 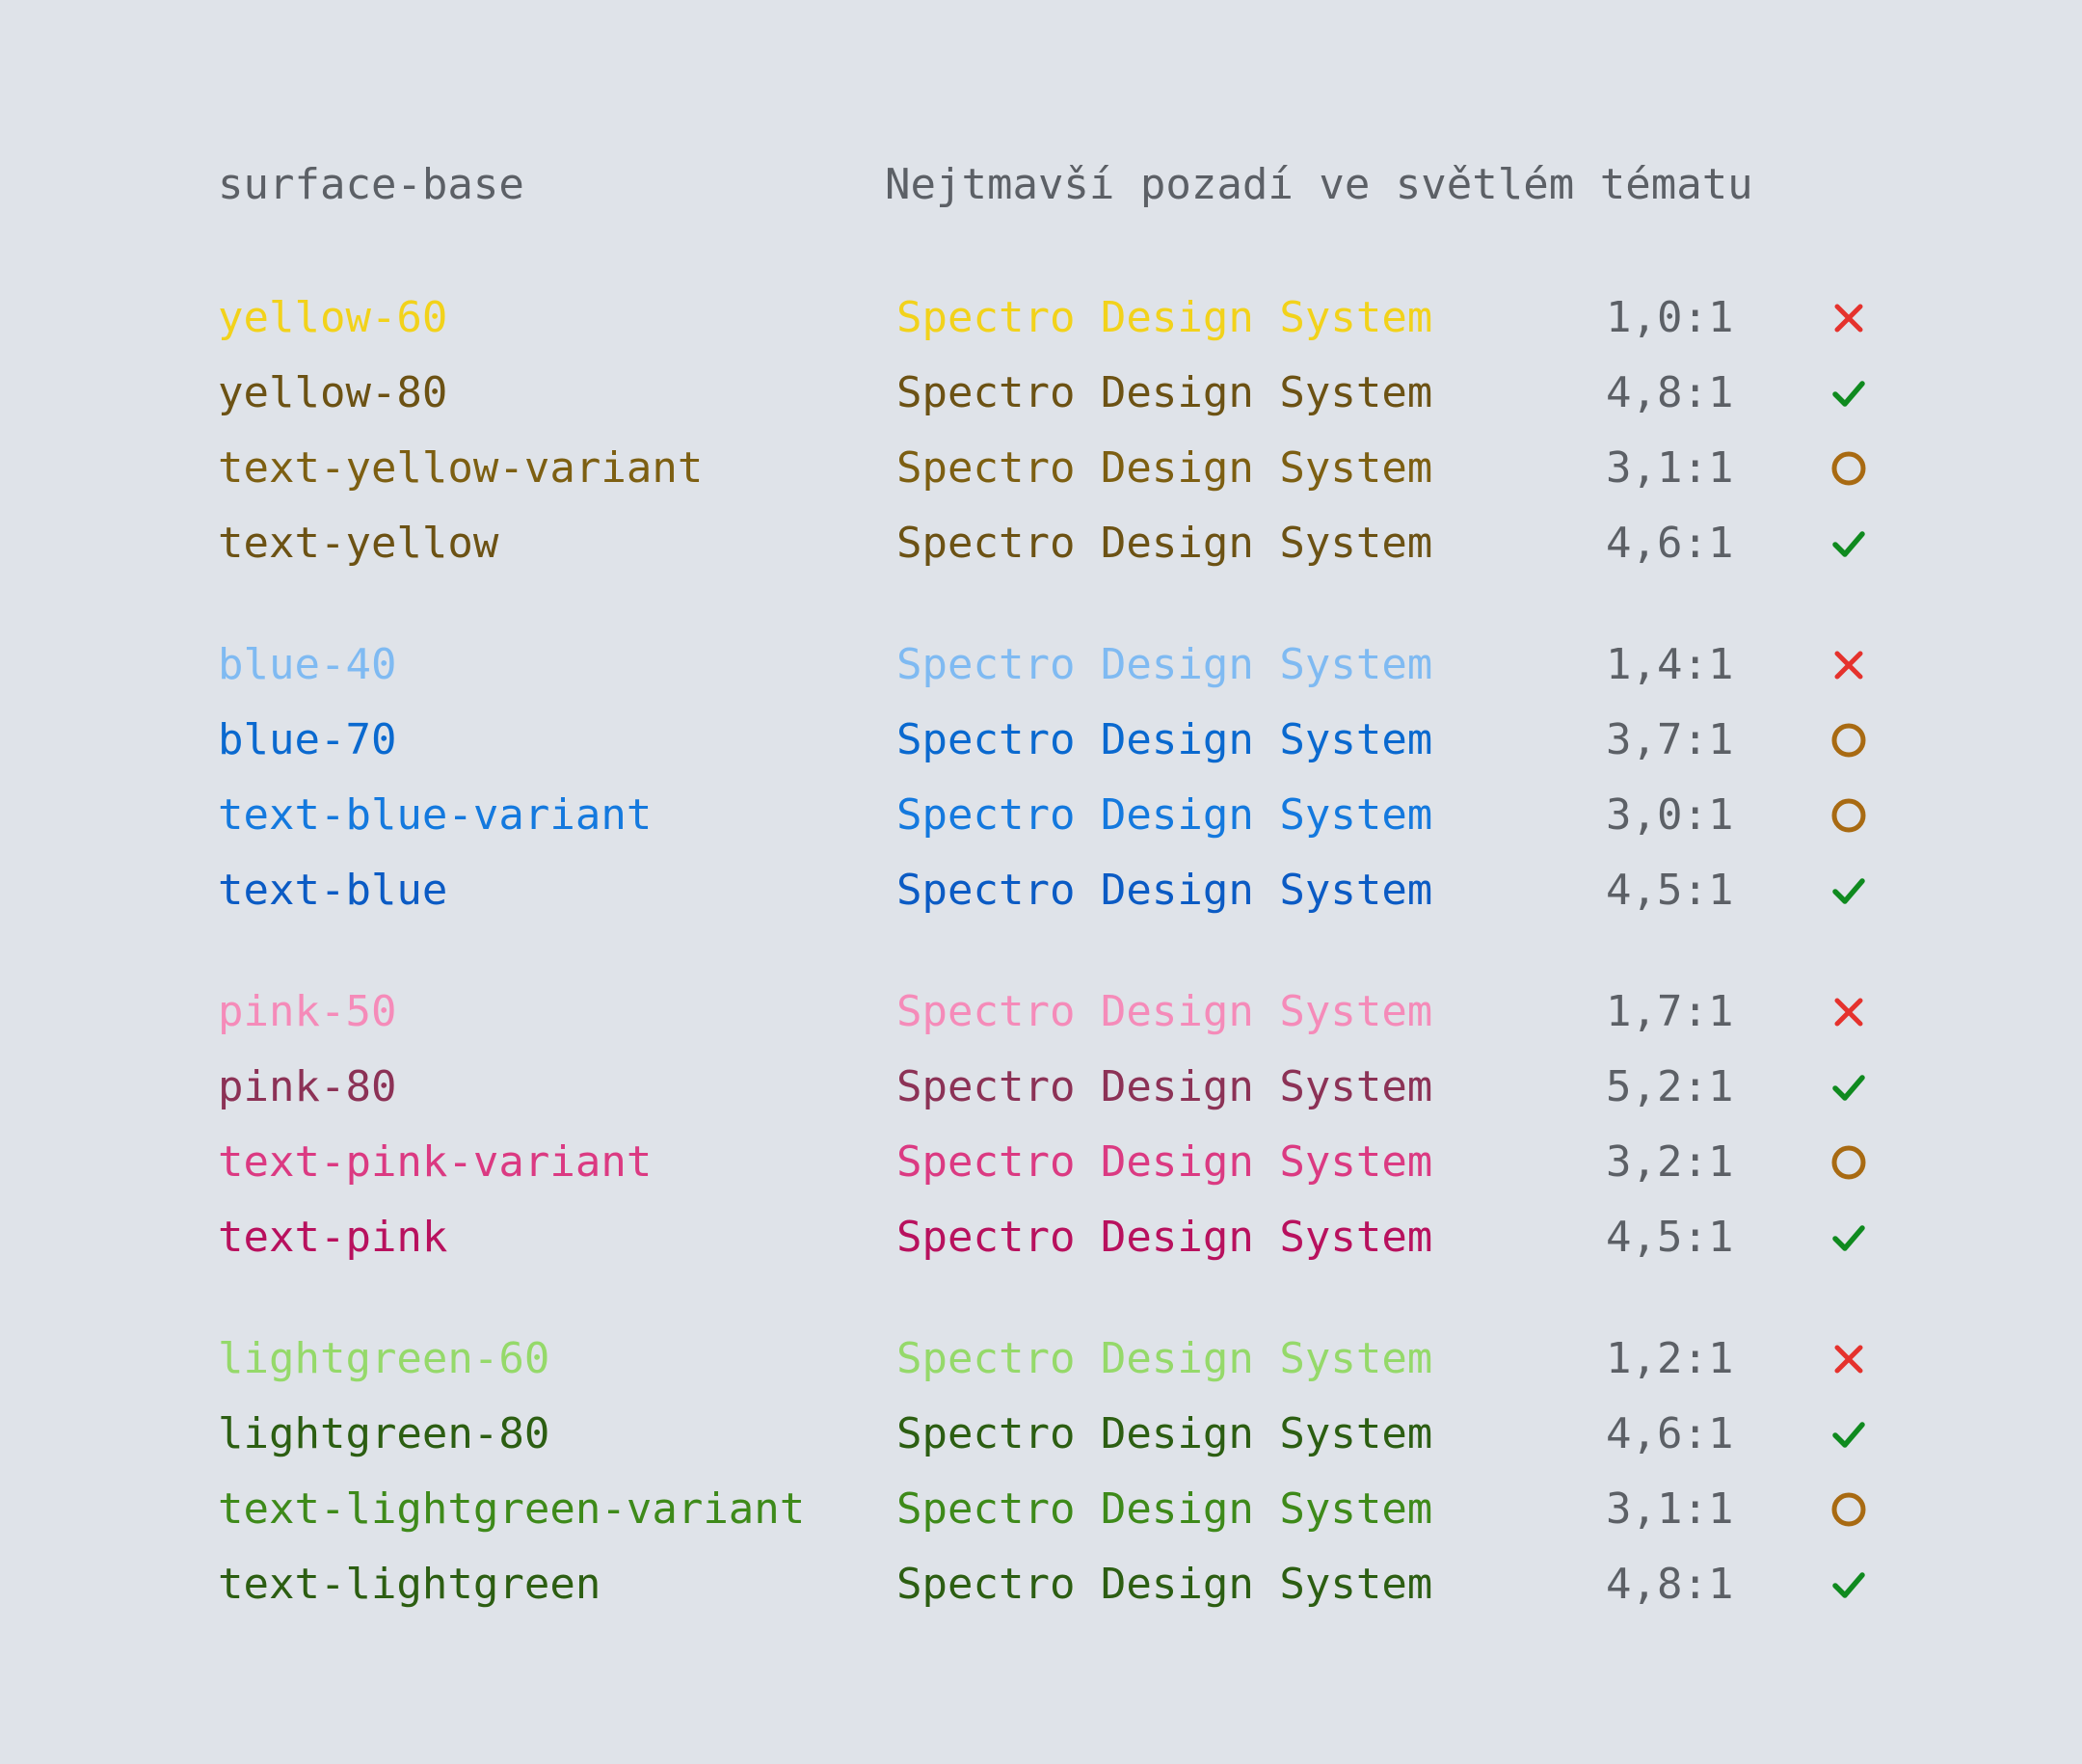 I want to click on table-row: text-pink Spectro Design System 4,5:1, so click(x=1041, y=1237).